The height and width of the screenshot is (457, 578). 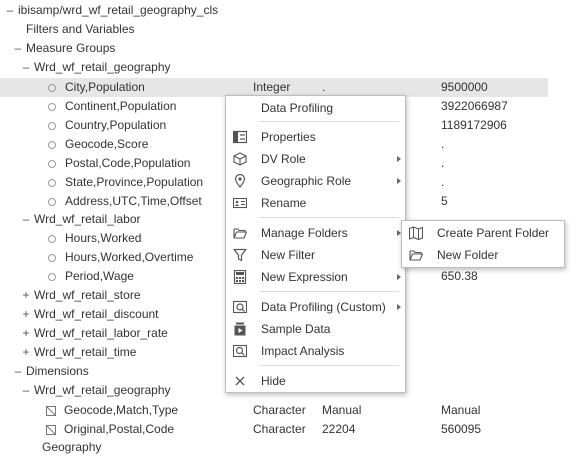 What do you see at coordinates (99, 276) in the screenshot?
I see `measure-label: Period,Wage` at bounding box center [99, 276].